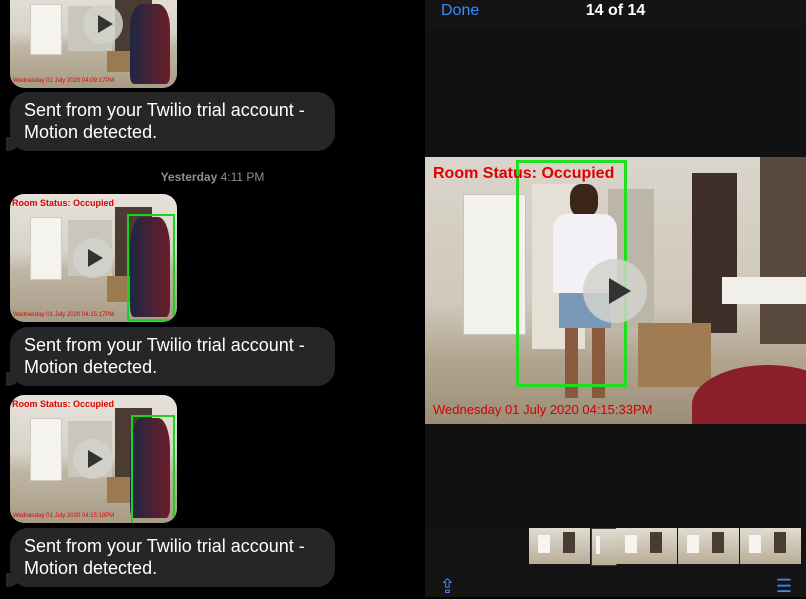 The width and height of the screenshot is (806, 599). I want to click on video-timestamp-overlay: Wednesday 01 July 2020 04:09:17PM, so click(64, 81).